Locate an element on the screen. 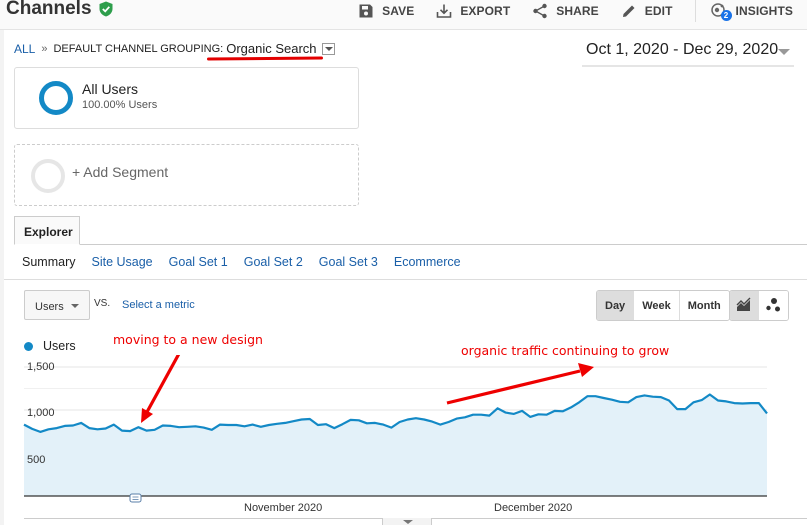 This screenshot has width=807, height=525. granularity-toggle: Day Week Month is located at coordinates (663, 305).